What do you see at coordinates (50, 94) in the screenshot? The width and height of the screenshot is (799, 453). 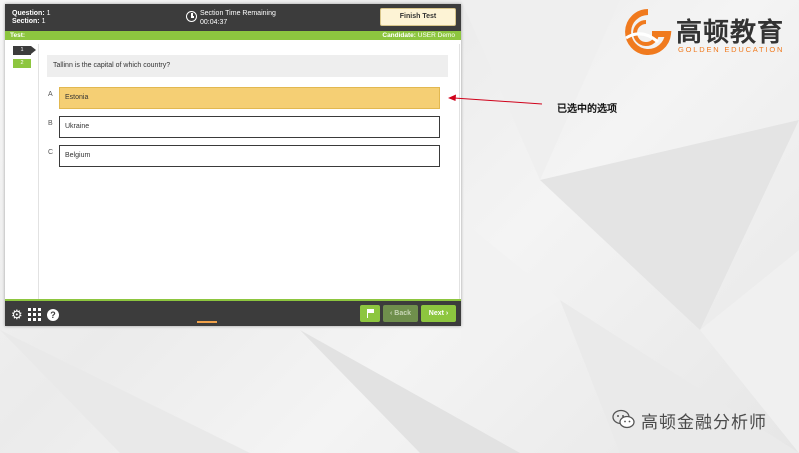 I see `option-letter-a: A` at bounding box center [50, 94].